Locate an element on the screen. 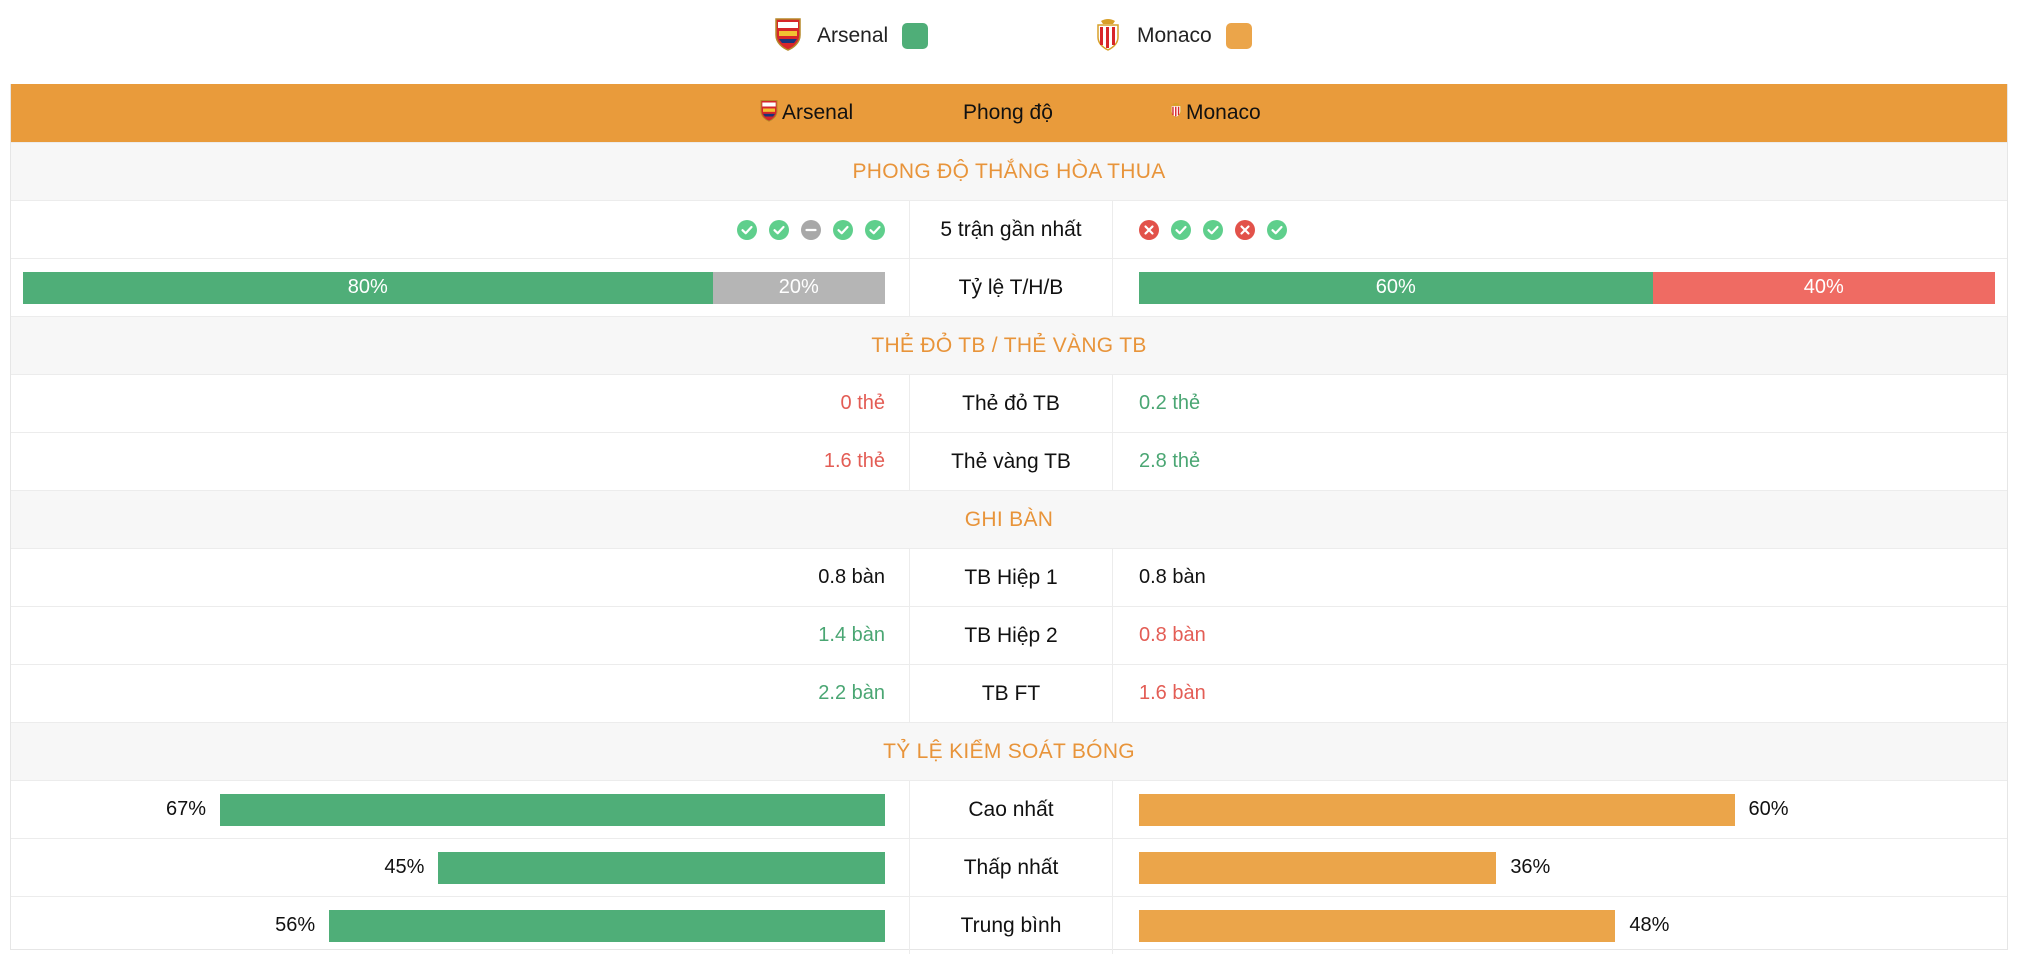 The image size is (2020, 964). row-label: Trung bình is located at coordinates (1011, 925).